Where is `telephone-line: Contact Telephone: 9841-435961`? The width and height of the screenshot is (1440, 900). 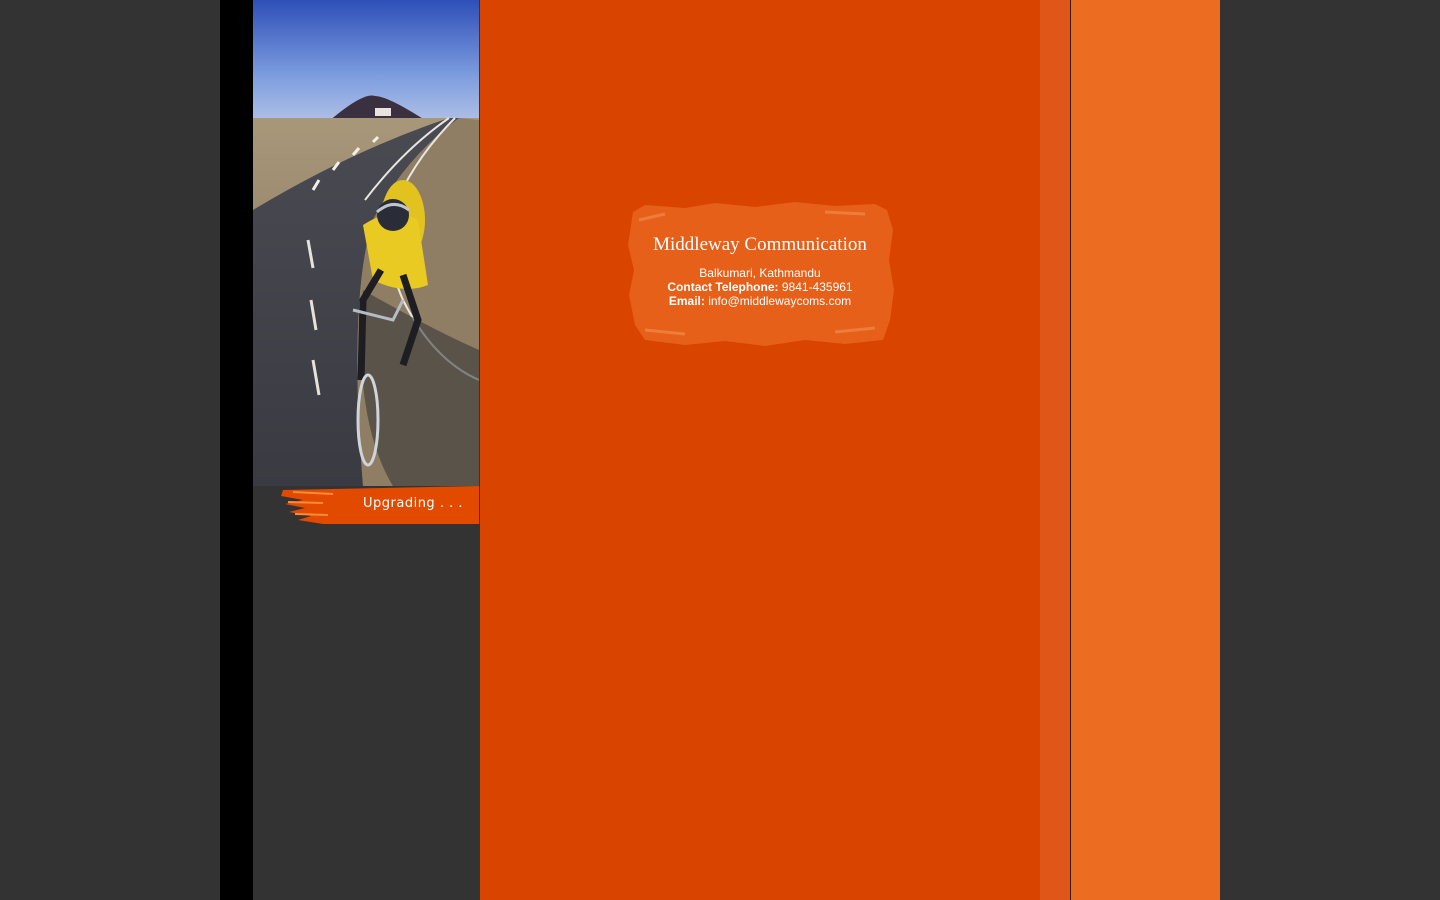
telephone-line: Contact Telephone: 9841-435961 is located at coordinates (760, 287).